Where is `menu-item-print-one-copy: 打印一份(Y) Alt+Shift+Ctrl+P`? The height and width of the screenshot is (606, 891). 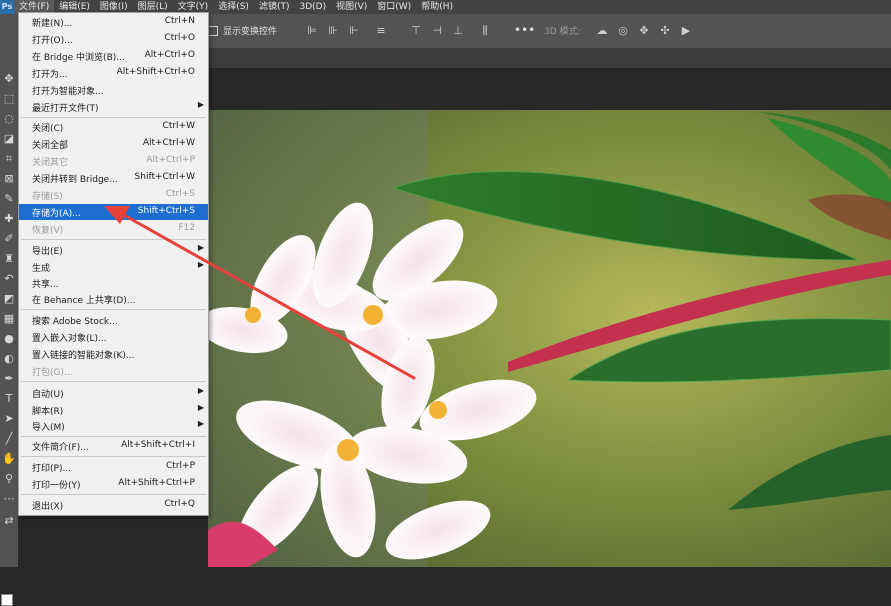 menu-item-print-one-copy: 打印一份(Y) Alt+Shift+Ctrl+P is located at coordinates (113, 484).